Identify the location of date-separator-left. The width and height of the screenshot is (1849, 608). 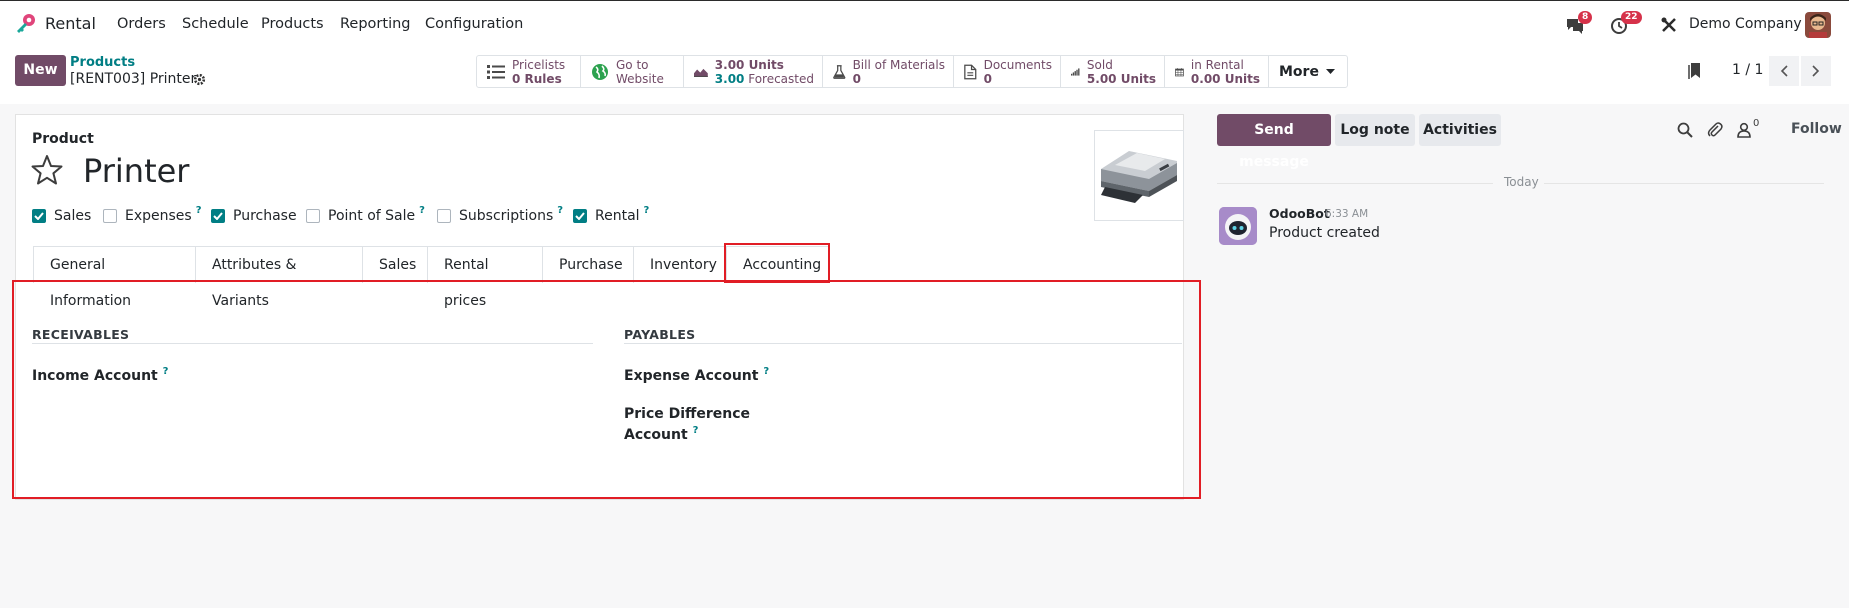
(1355, 183).